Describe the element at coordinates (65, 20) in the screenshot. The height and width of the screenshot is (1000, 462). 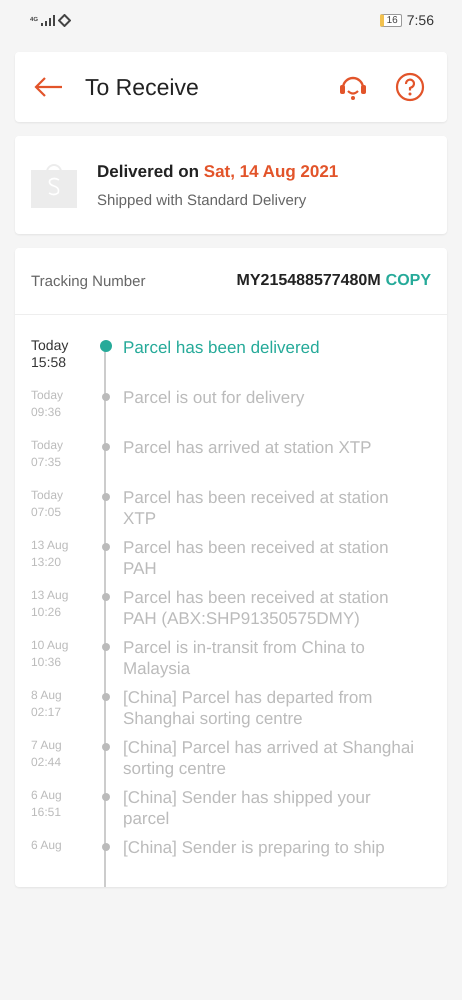
I see `diamond-icon` at that location.